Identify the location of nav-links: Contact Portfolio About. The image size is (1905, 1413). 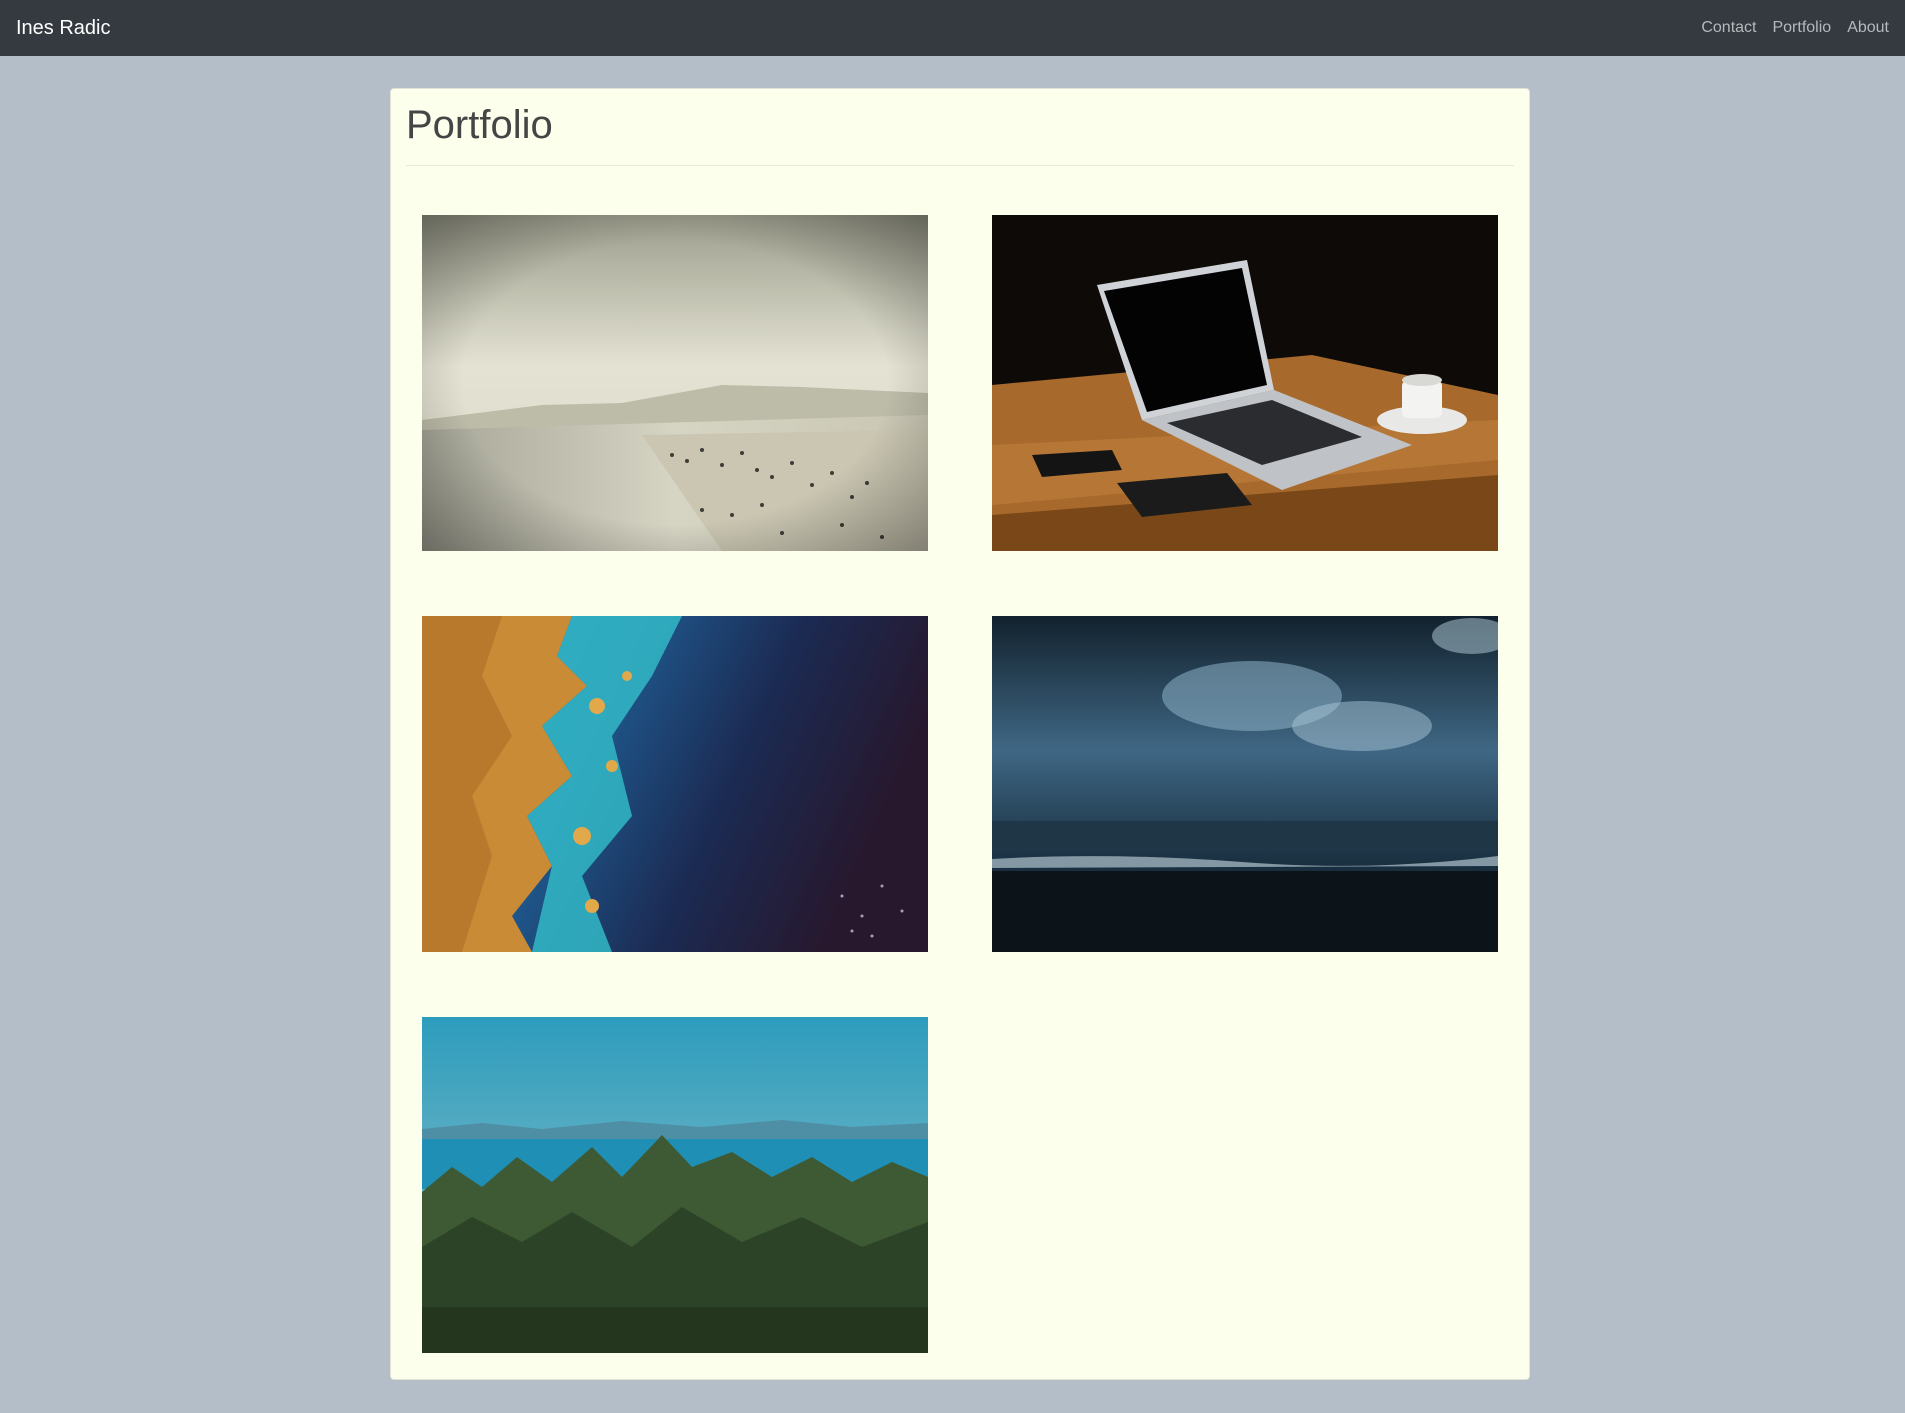
(1795, 28).